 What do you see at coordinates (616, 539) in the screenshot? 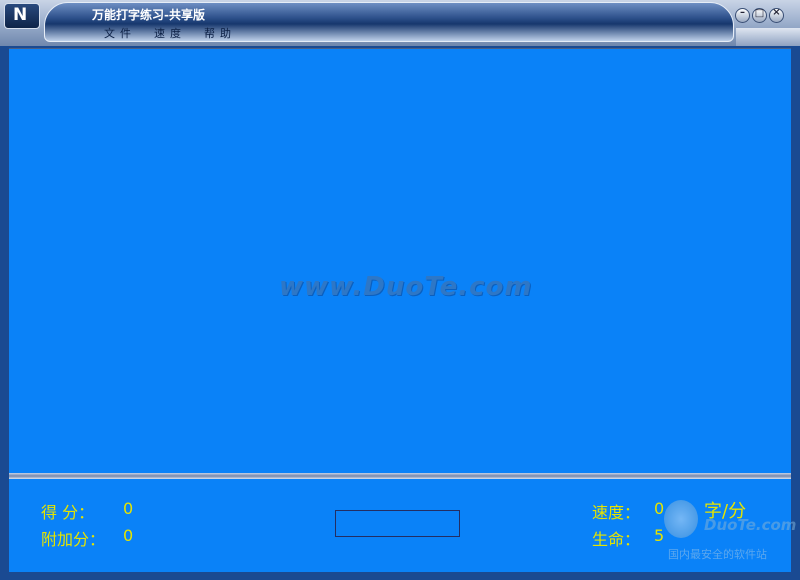
I see `lives-label: 生命：` at bounding box center [616, 539].